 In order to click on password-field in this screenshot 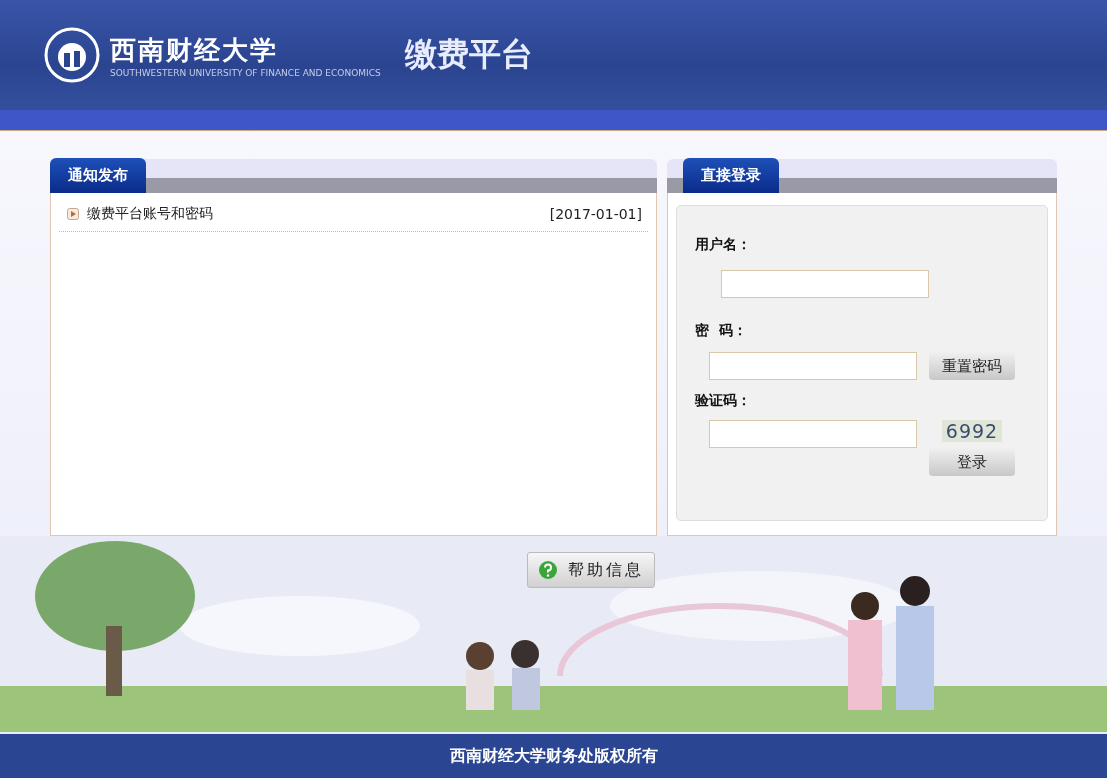, I will do `click(813, 366)`.